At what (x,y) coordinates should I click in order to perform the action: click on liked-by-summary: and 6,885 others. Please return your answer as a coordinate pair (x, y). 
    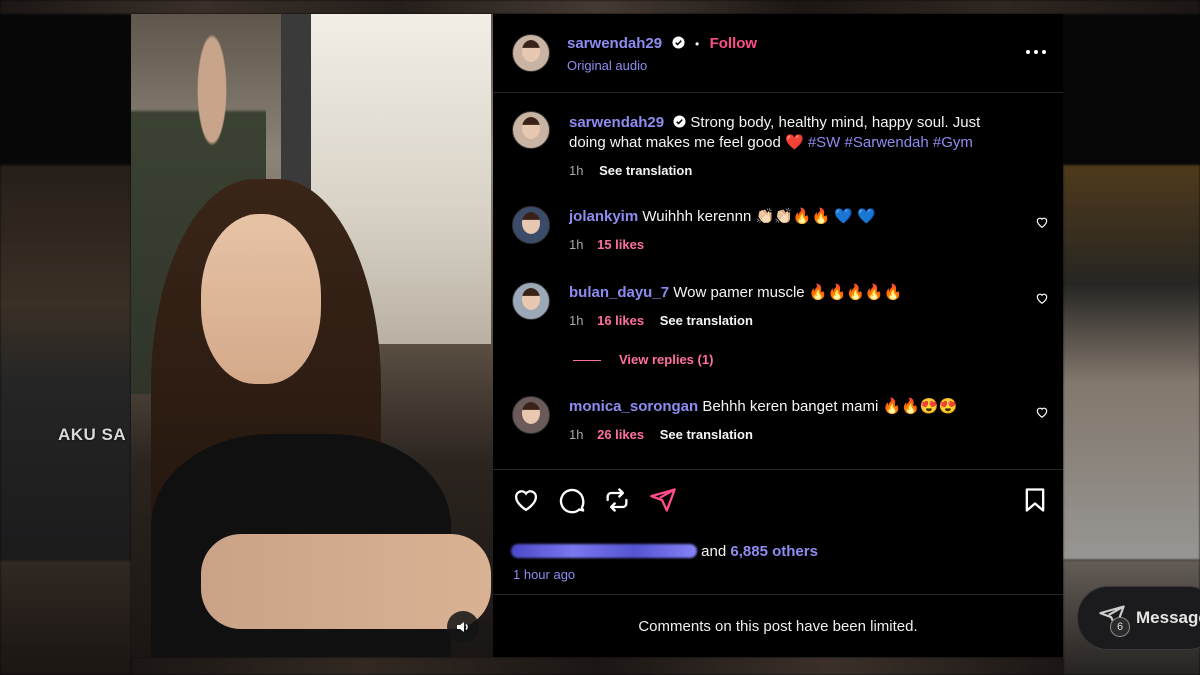
    Looking at the image, I should click on (664, 551).